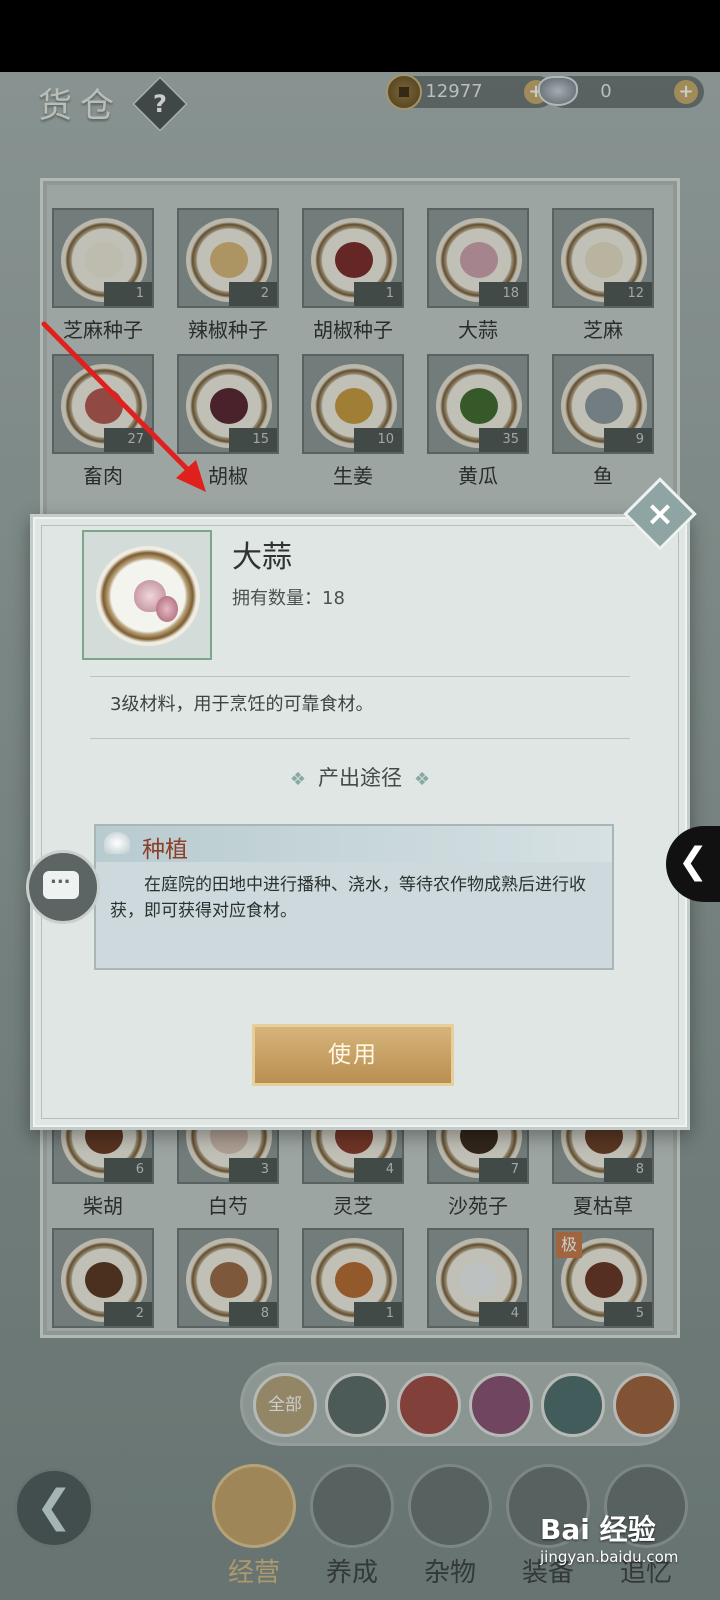  I want to click on annotation-arrow-icon, so click(123, 406).